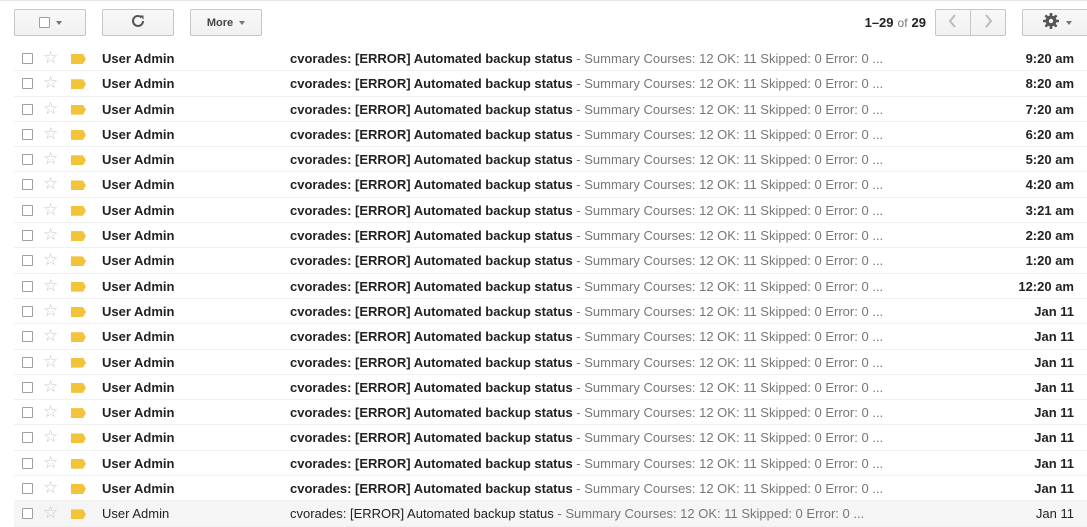 Image resolution: width=1087 pixels, height=527 pixels. I want to click on settings-button, so click(1054, 22).